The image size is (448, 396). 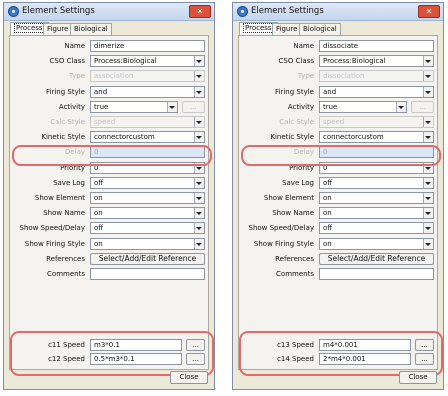 I want to click on speed-input: m3*0.1, so click(x=136, y=345).